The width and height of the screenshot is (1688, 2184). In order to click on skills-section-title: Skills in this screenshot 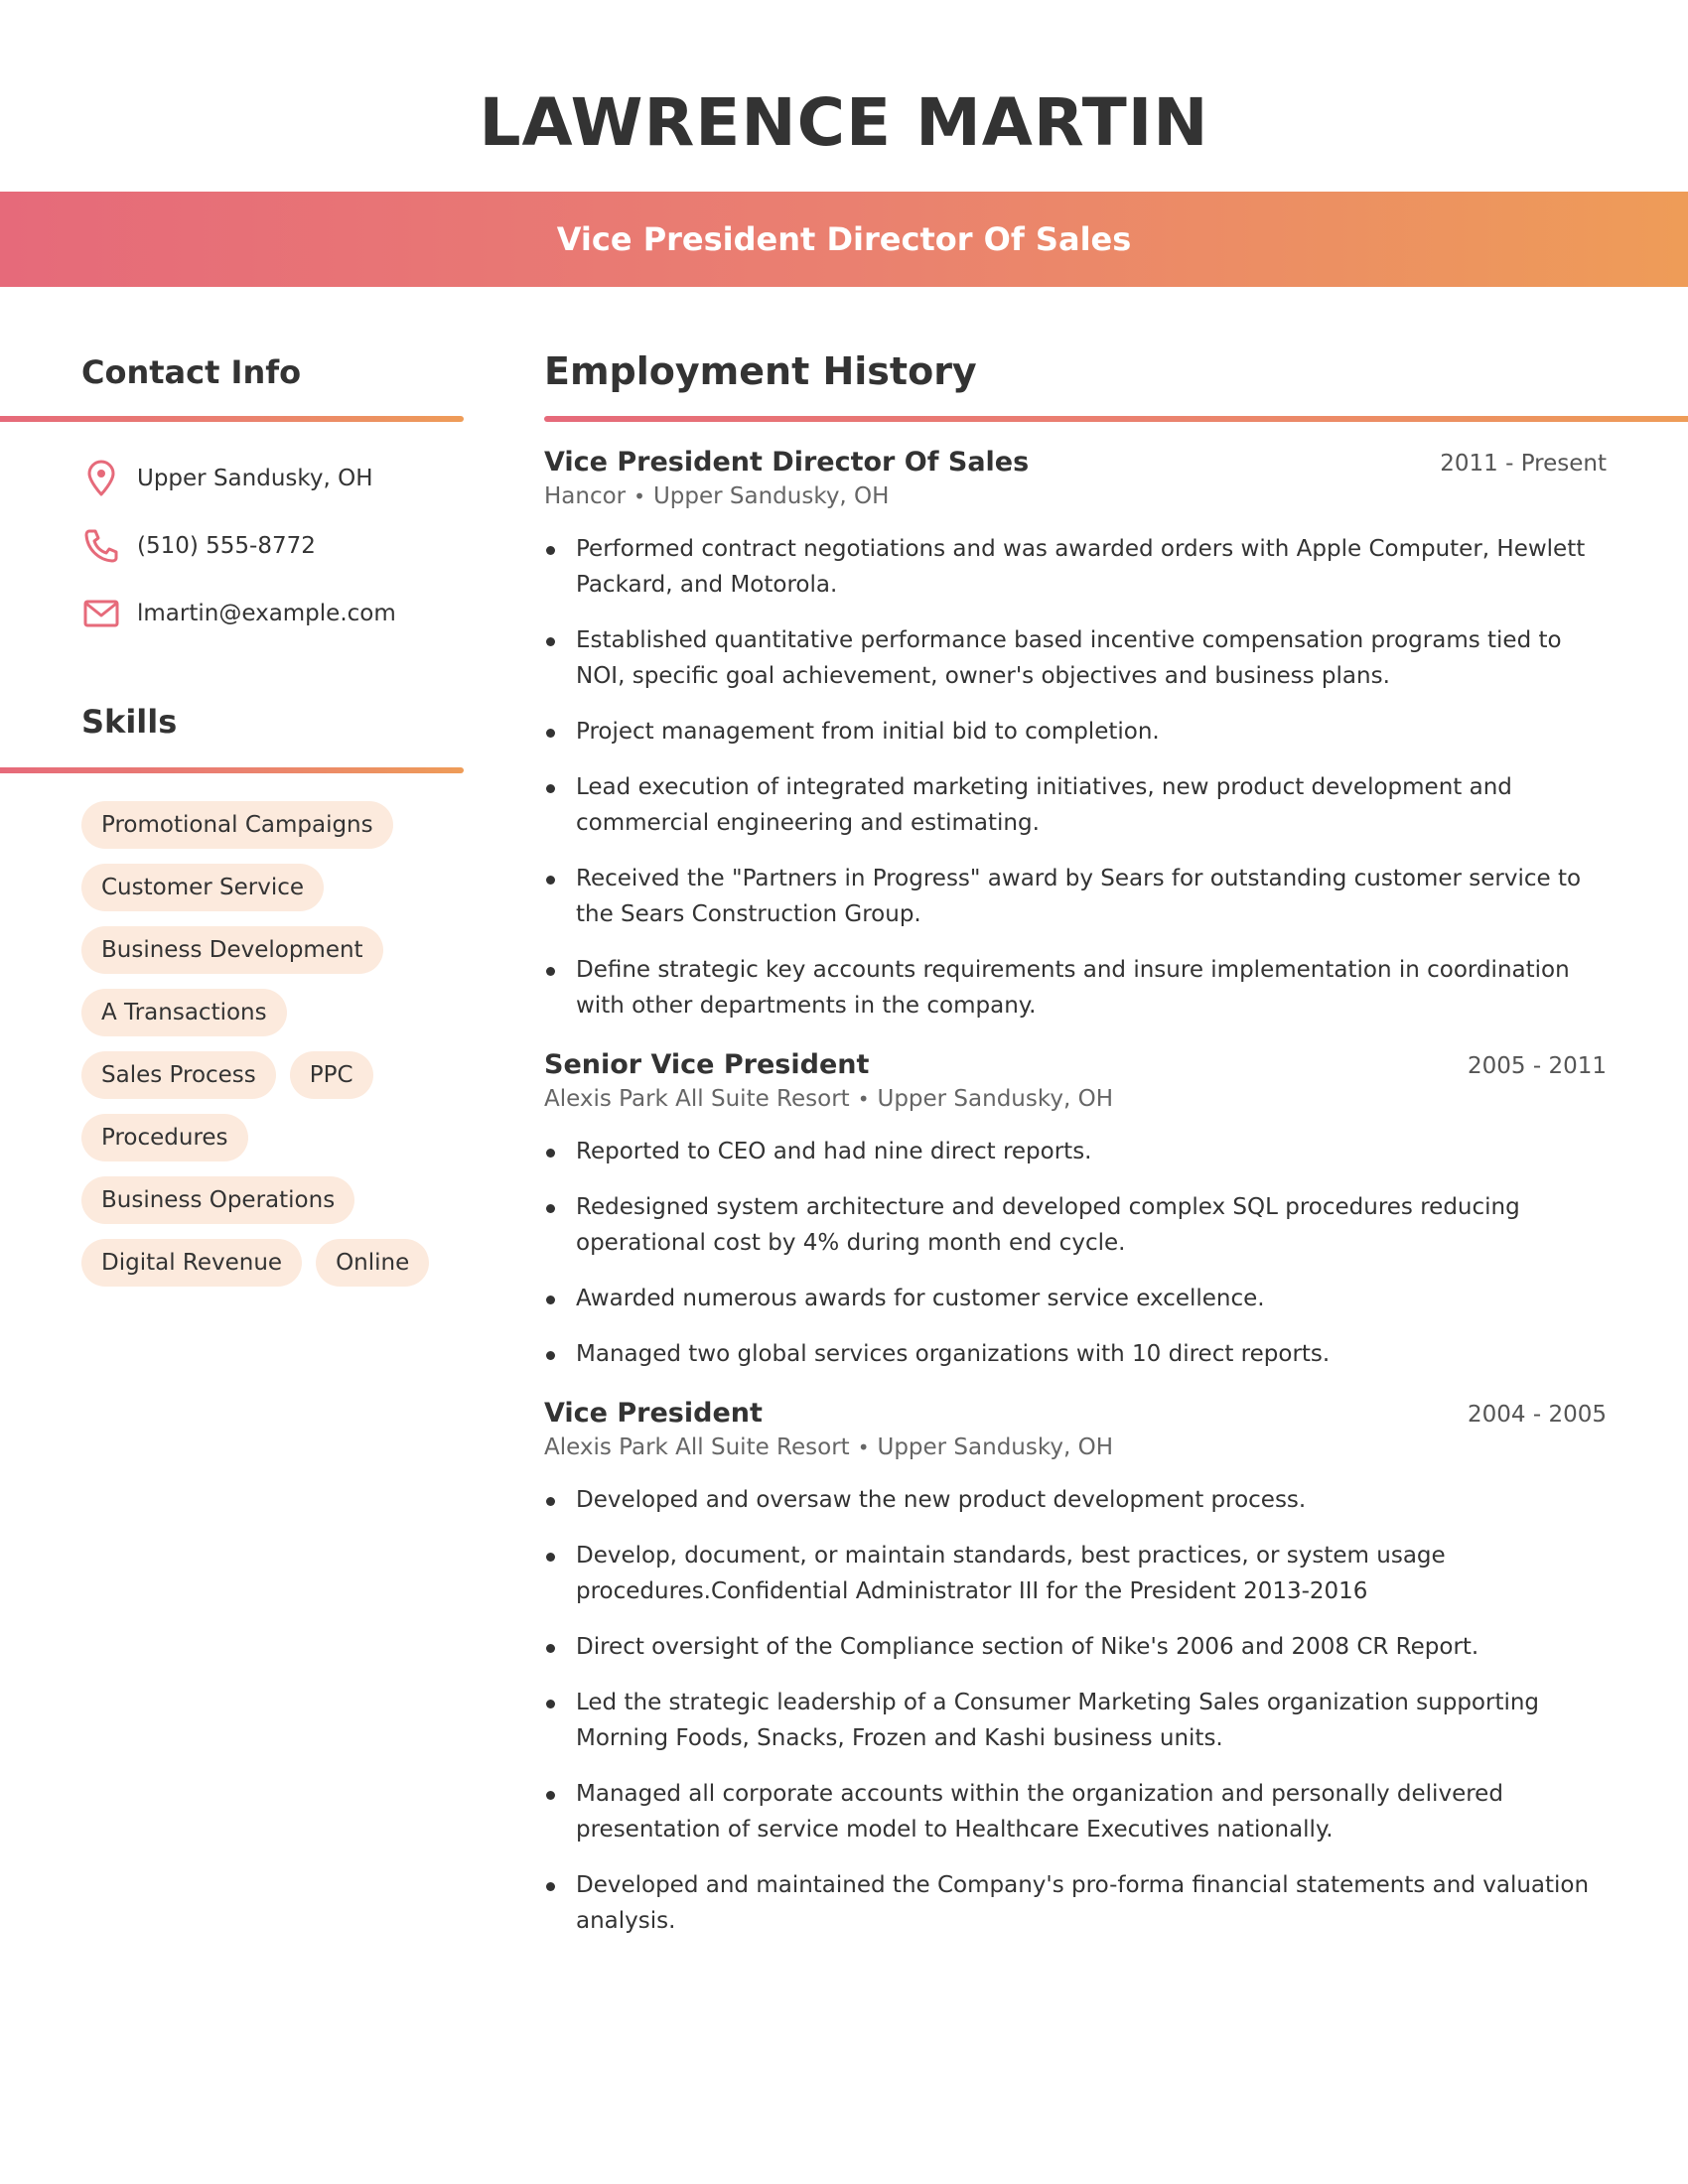, I will do `click(129, 722)`.